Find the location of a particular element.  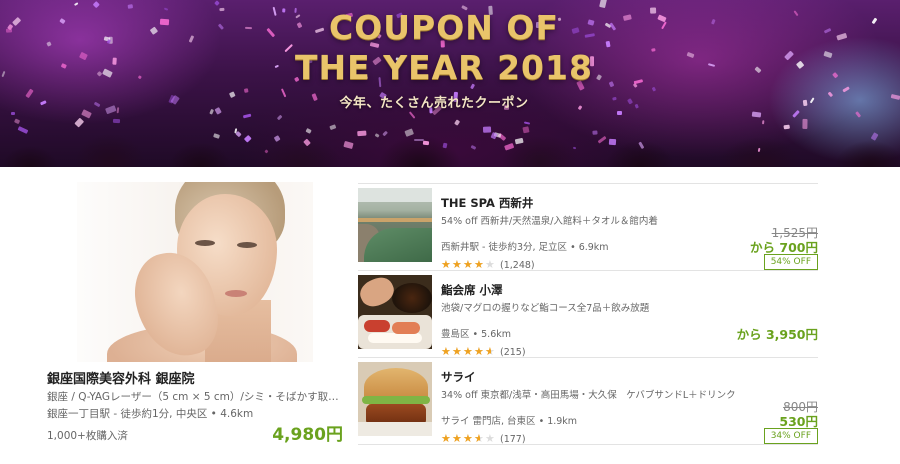

hero-title-line2: THE YEAR 2018 is located at coordinates (444, 67).